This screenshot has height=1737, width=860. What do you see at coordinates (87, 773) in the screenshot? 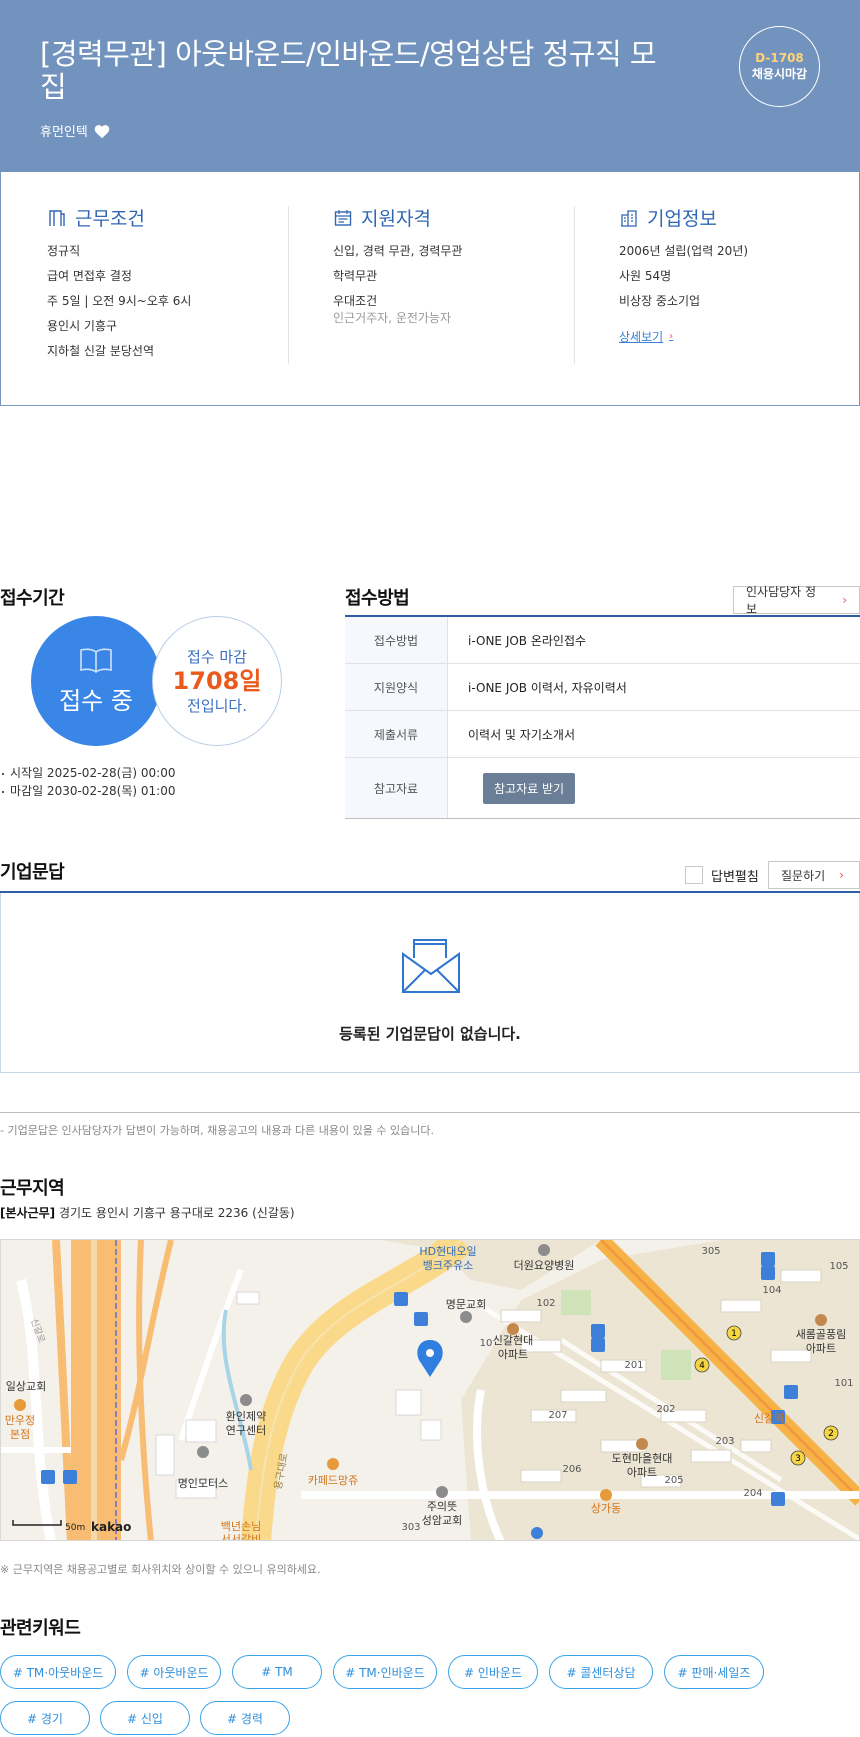
I see `start-date: 시작일 2025-02-28(금) 00:00` at bounding box center [87, 773].